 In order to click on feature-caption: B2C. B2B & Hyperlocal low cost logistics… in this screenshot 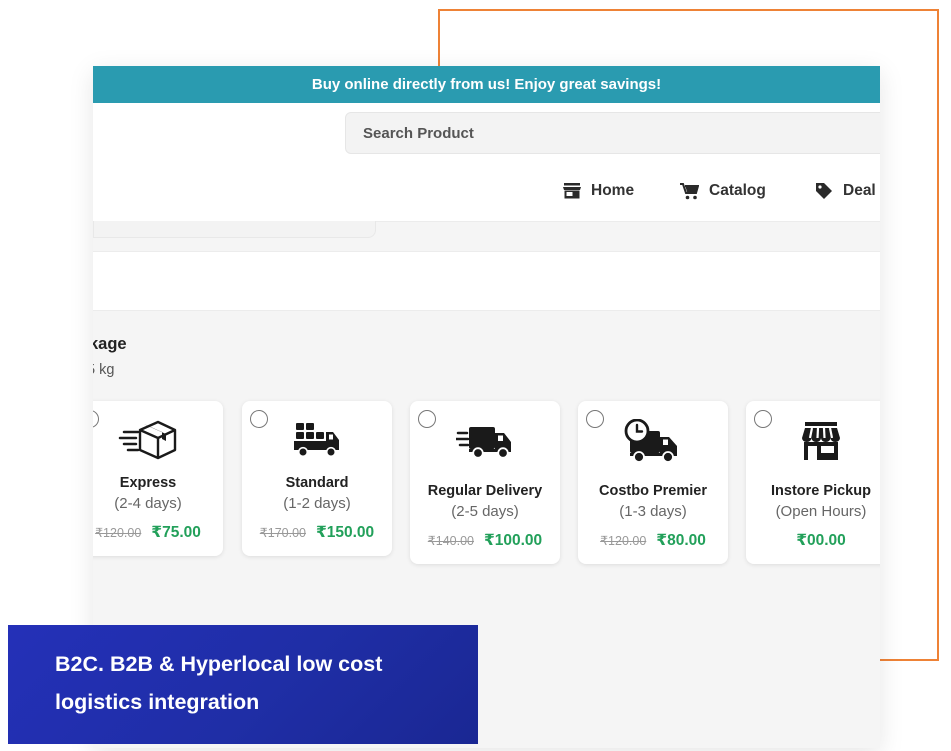, I will do `click(243, 684)`.